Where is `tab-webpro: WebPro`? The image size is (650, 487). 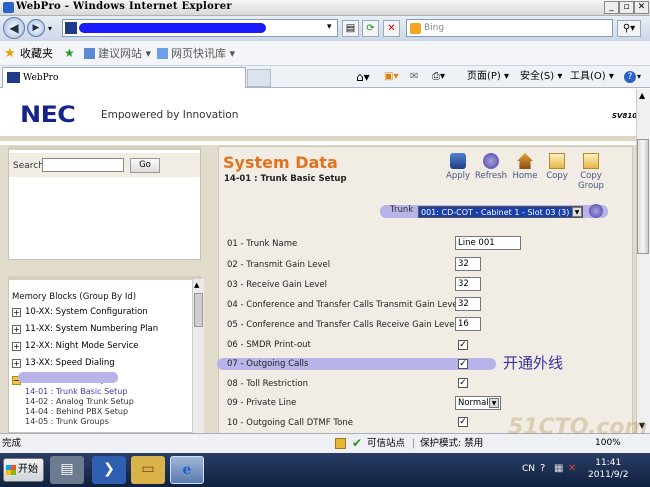 tab-webpro: WebPro is located at coordinates (124, 77).